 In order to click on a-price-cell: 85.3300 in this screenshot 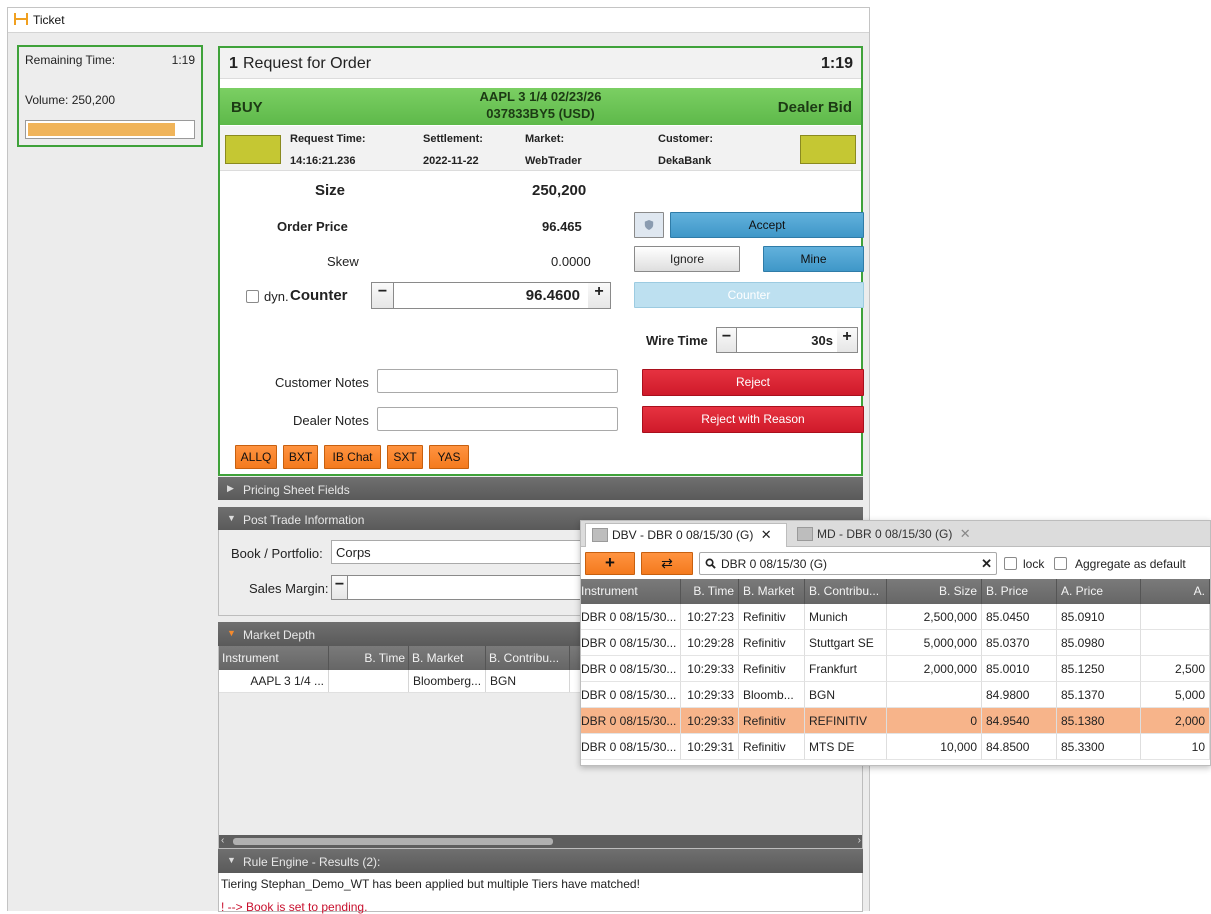, I will do `click(1099, 747)`.